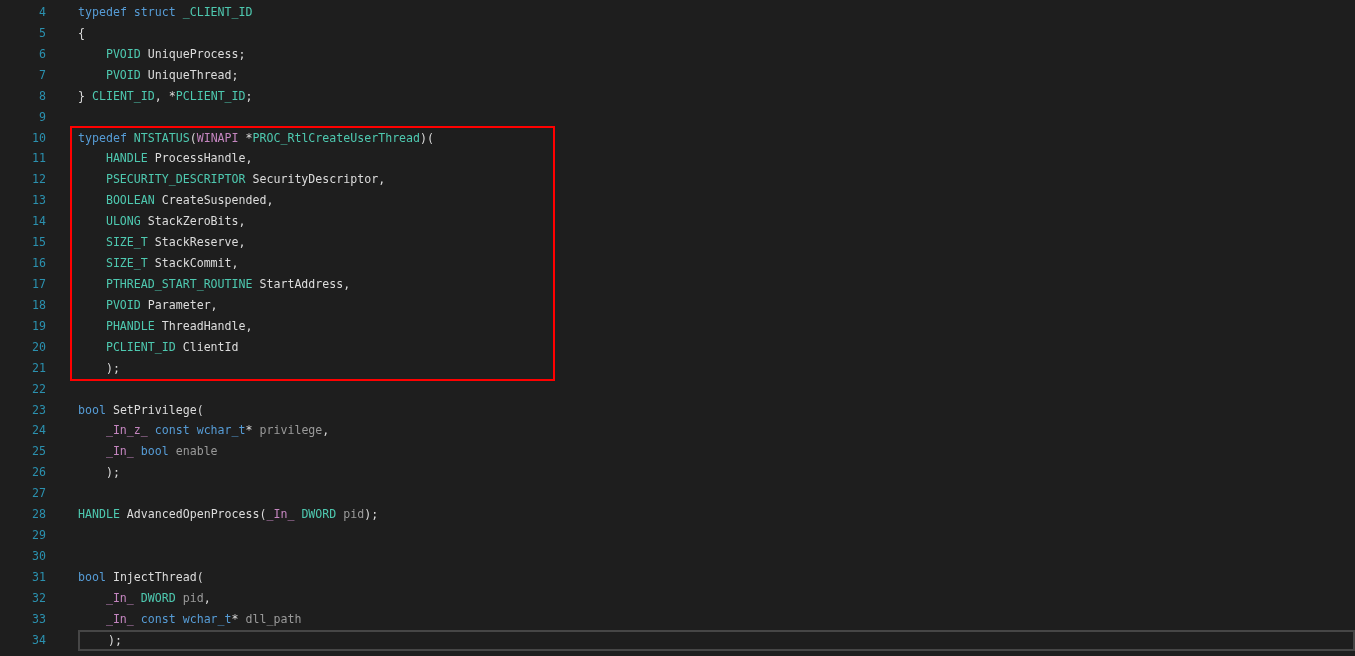 The height and width of the screenshot is (656, 1355). Describe the element at coordinates (158, 598) in the screenshot. I see `code-line: _In_ DWORD pid,` at that location.